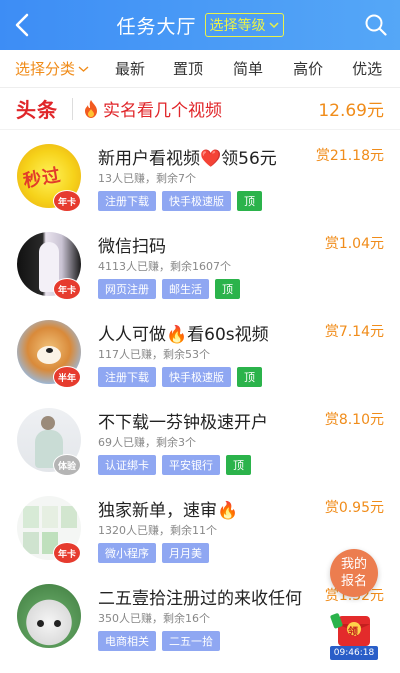 The image size is (400, 673). I want to click on task-tag: 二五一拾, so click(191, 641).